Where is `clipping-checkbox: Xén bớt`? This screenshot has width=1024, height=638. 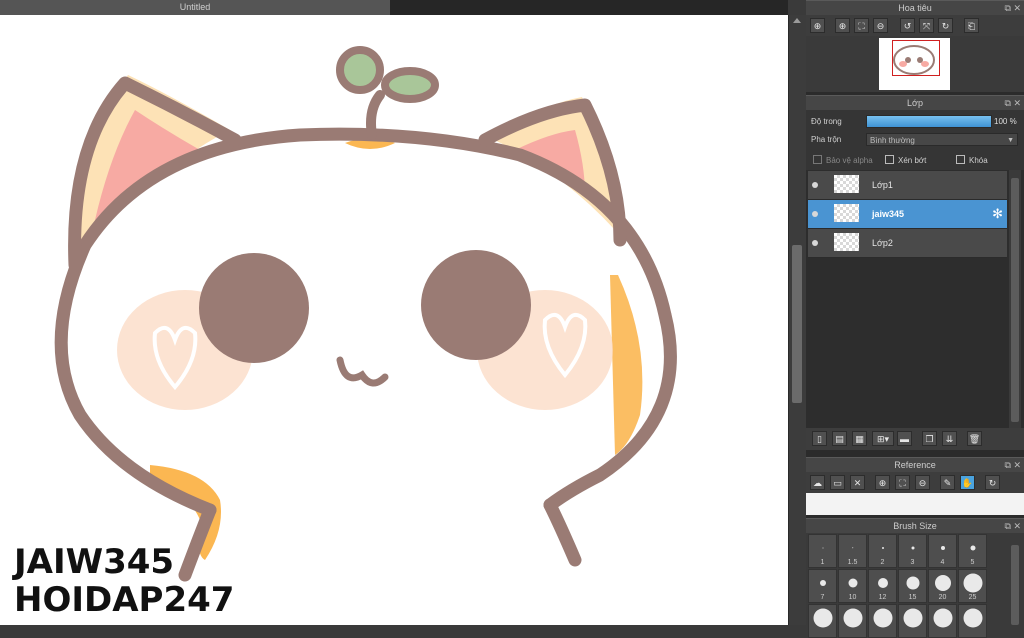
clipping-checkbox: Xén bớt is located at coordinates (905, 160).